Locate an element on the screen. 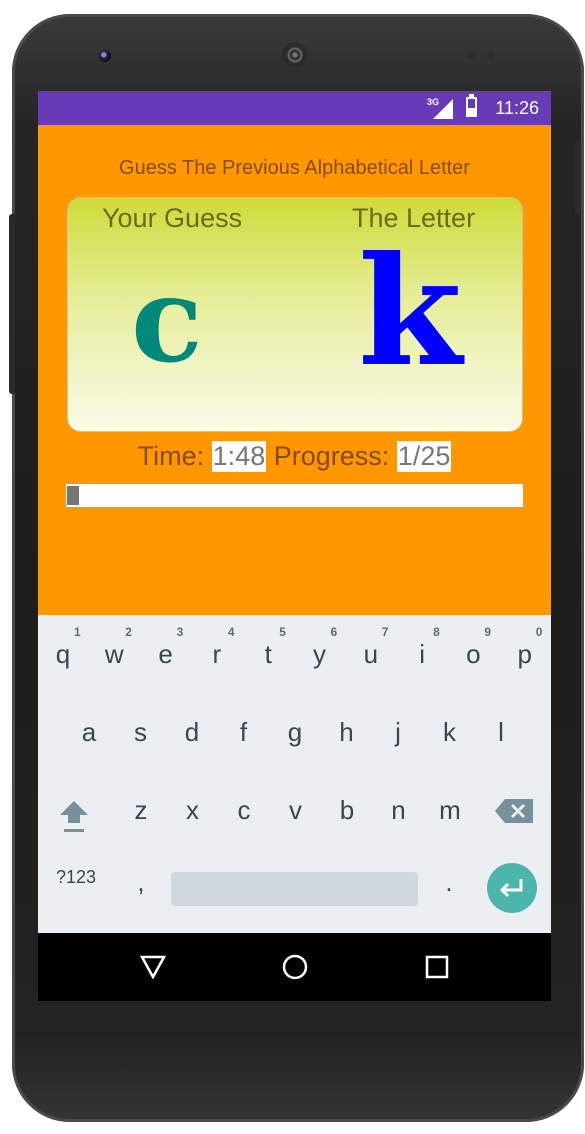  shift-key is located at coordinates (74, 817).